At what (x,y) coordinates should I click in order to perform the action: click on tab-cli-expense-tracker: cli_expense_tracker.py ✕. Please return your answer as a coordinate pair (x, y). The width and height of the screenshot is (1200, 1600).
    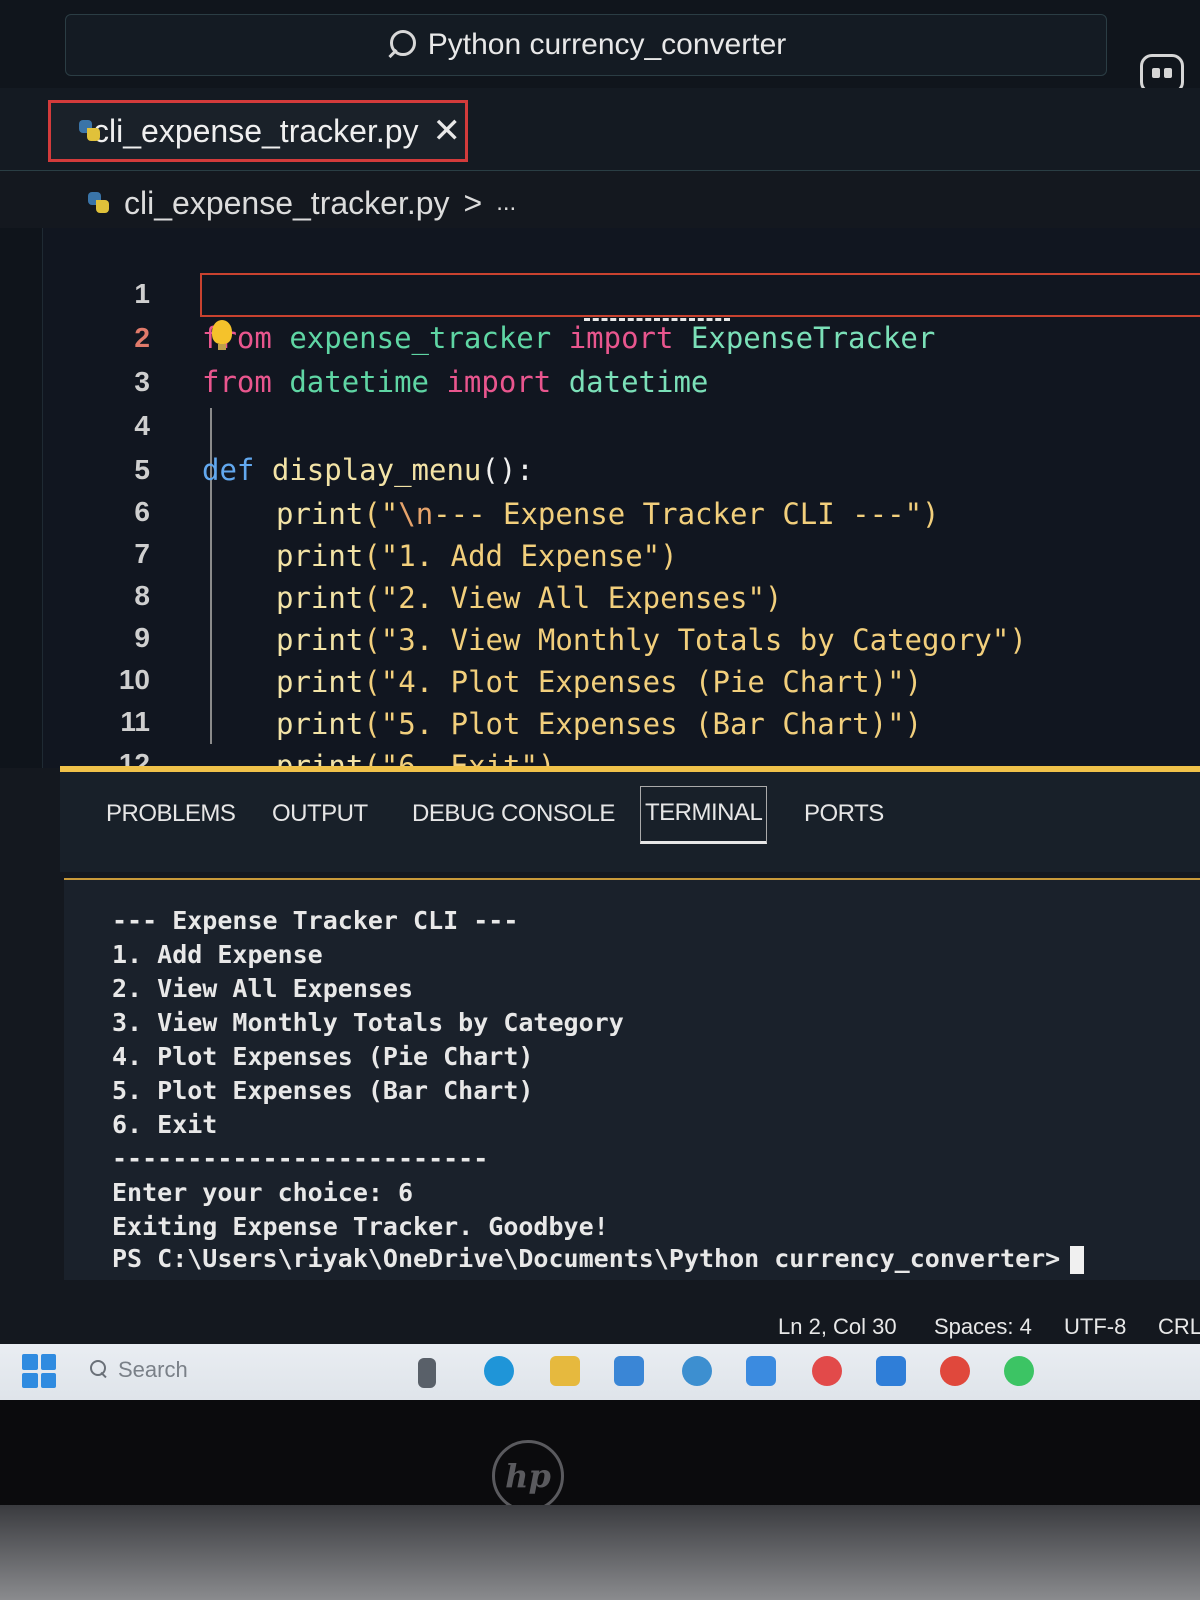
    Looking at the image, I should click on (258, 131).